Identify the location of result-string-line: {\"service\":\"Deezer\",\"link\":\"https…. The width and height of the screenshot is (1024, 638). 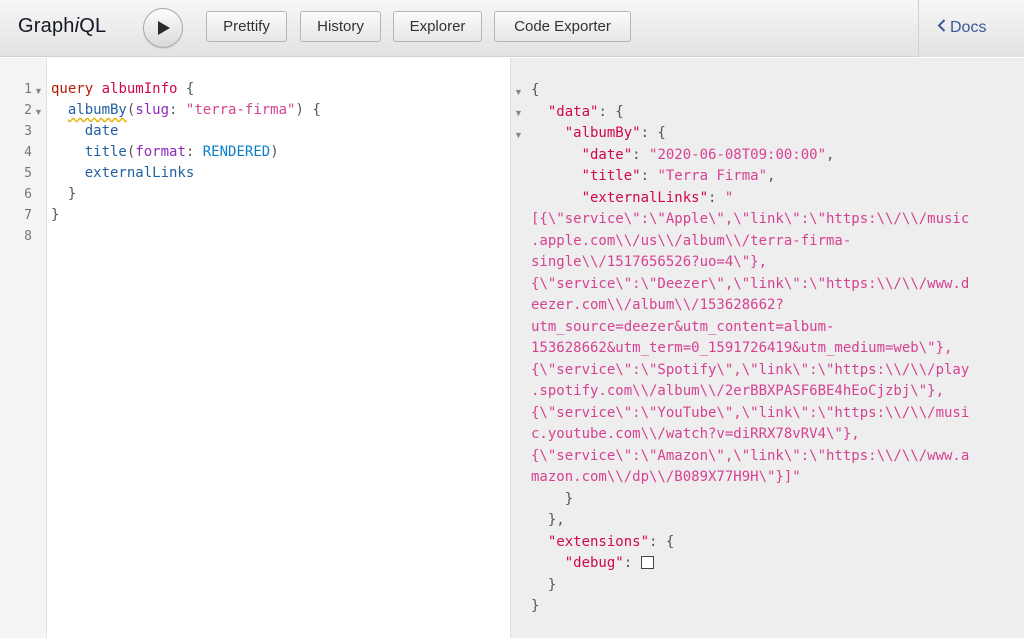
(750, 283).